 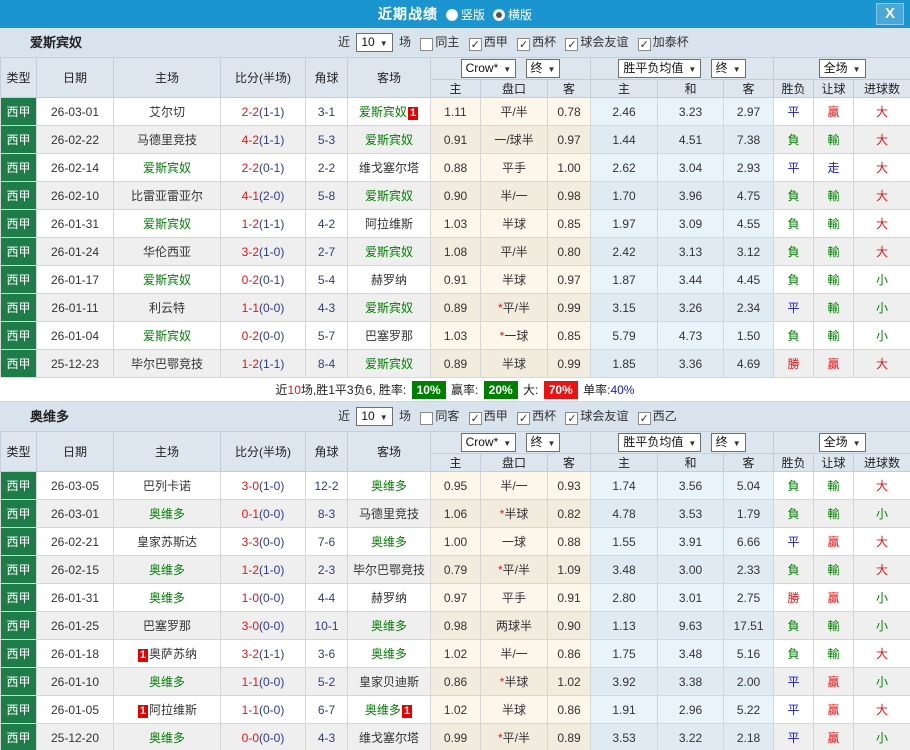 What do you see at coordinates (881, 462) in the screenshot?
I see `col-header-goals: 进球数` at bounding box center [881, 462].